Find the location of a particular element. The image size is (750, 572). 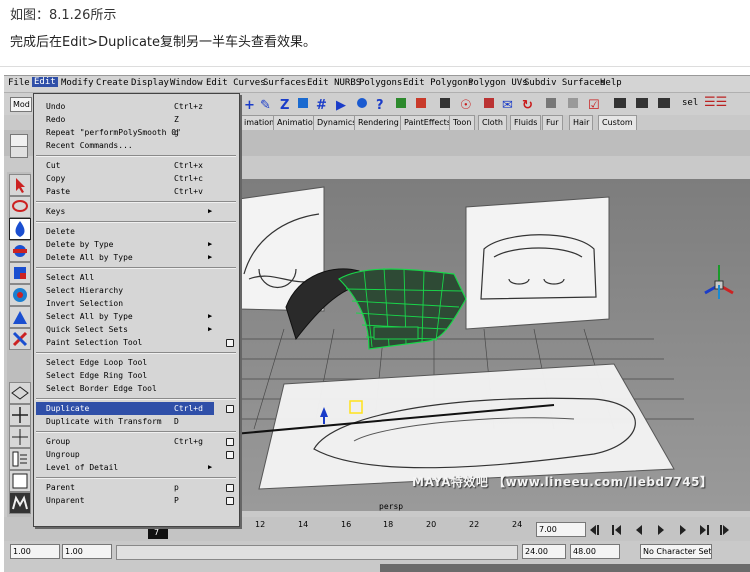

menu-display: Display is located at coordinates (150, 83).